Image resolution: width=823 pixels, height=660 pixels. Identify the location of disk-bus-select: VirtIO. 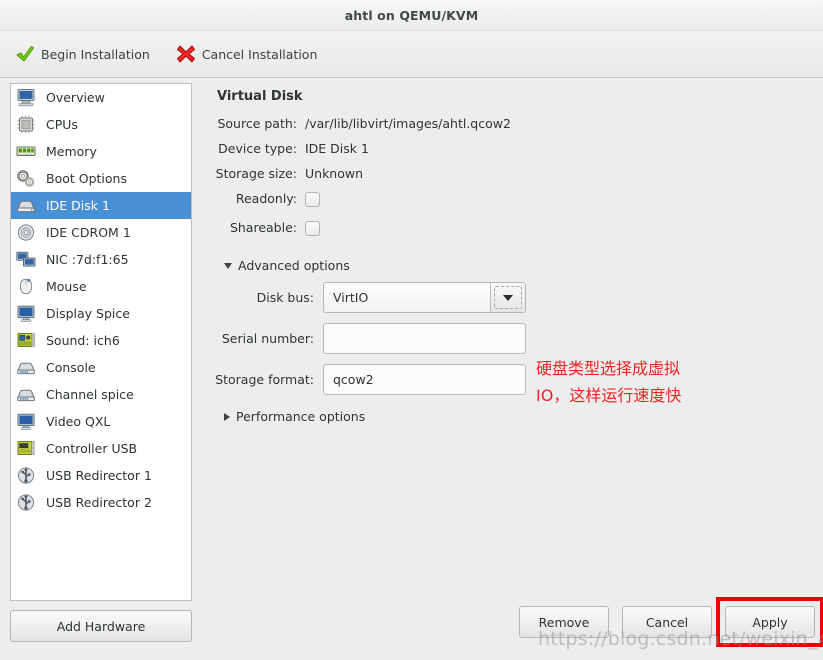
(424, 297).